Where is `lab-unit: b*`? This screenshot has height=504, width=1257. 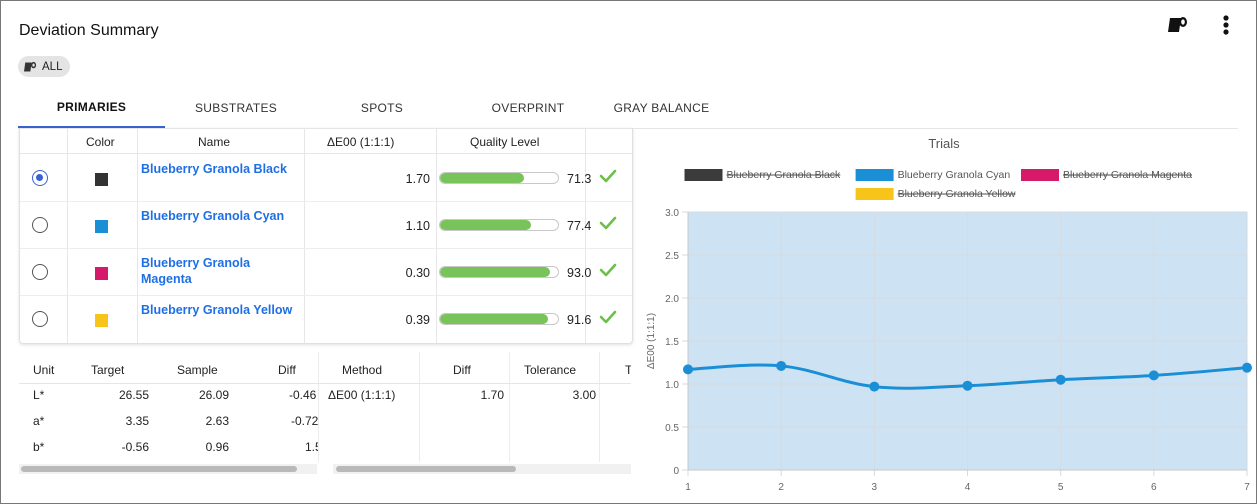
lab-unit: b* is located at coordinates (39, 447).